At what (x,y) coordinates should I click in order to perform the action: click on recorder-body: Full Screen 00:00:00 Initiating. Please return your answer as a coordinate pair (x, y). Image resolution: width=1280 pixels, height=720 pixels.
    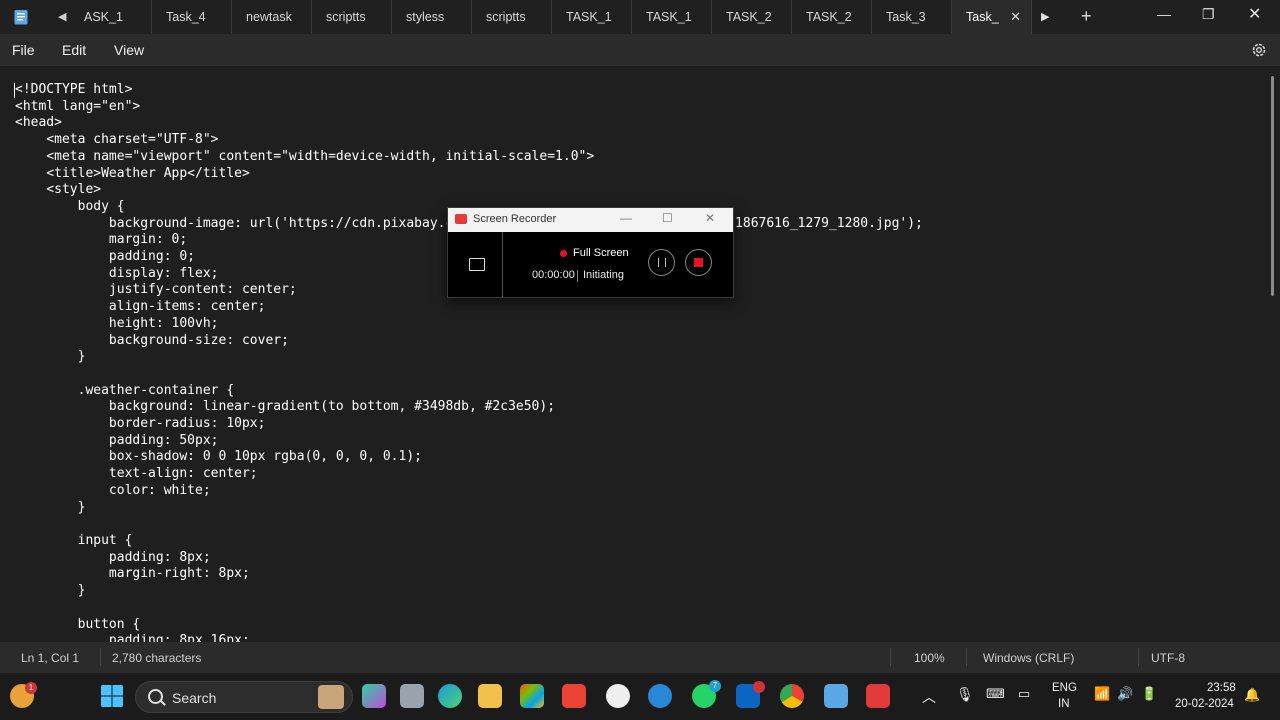
    Looking at the image, I should click on (590, 264).